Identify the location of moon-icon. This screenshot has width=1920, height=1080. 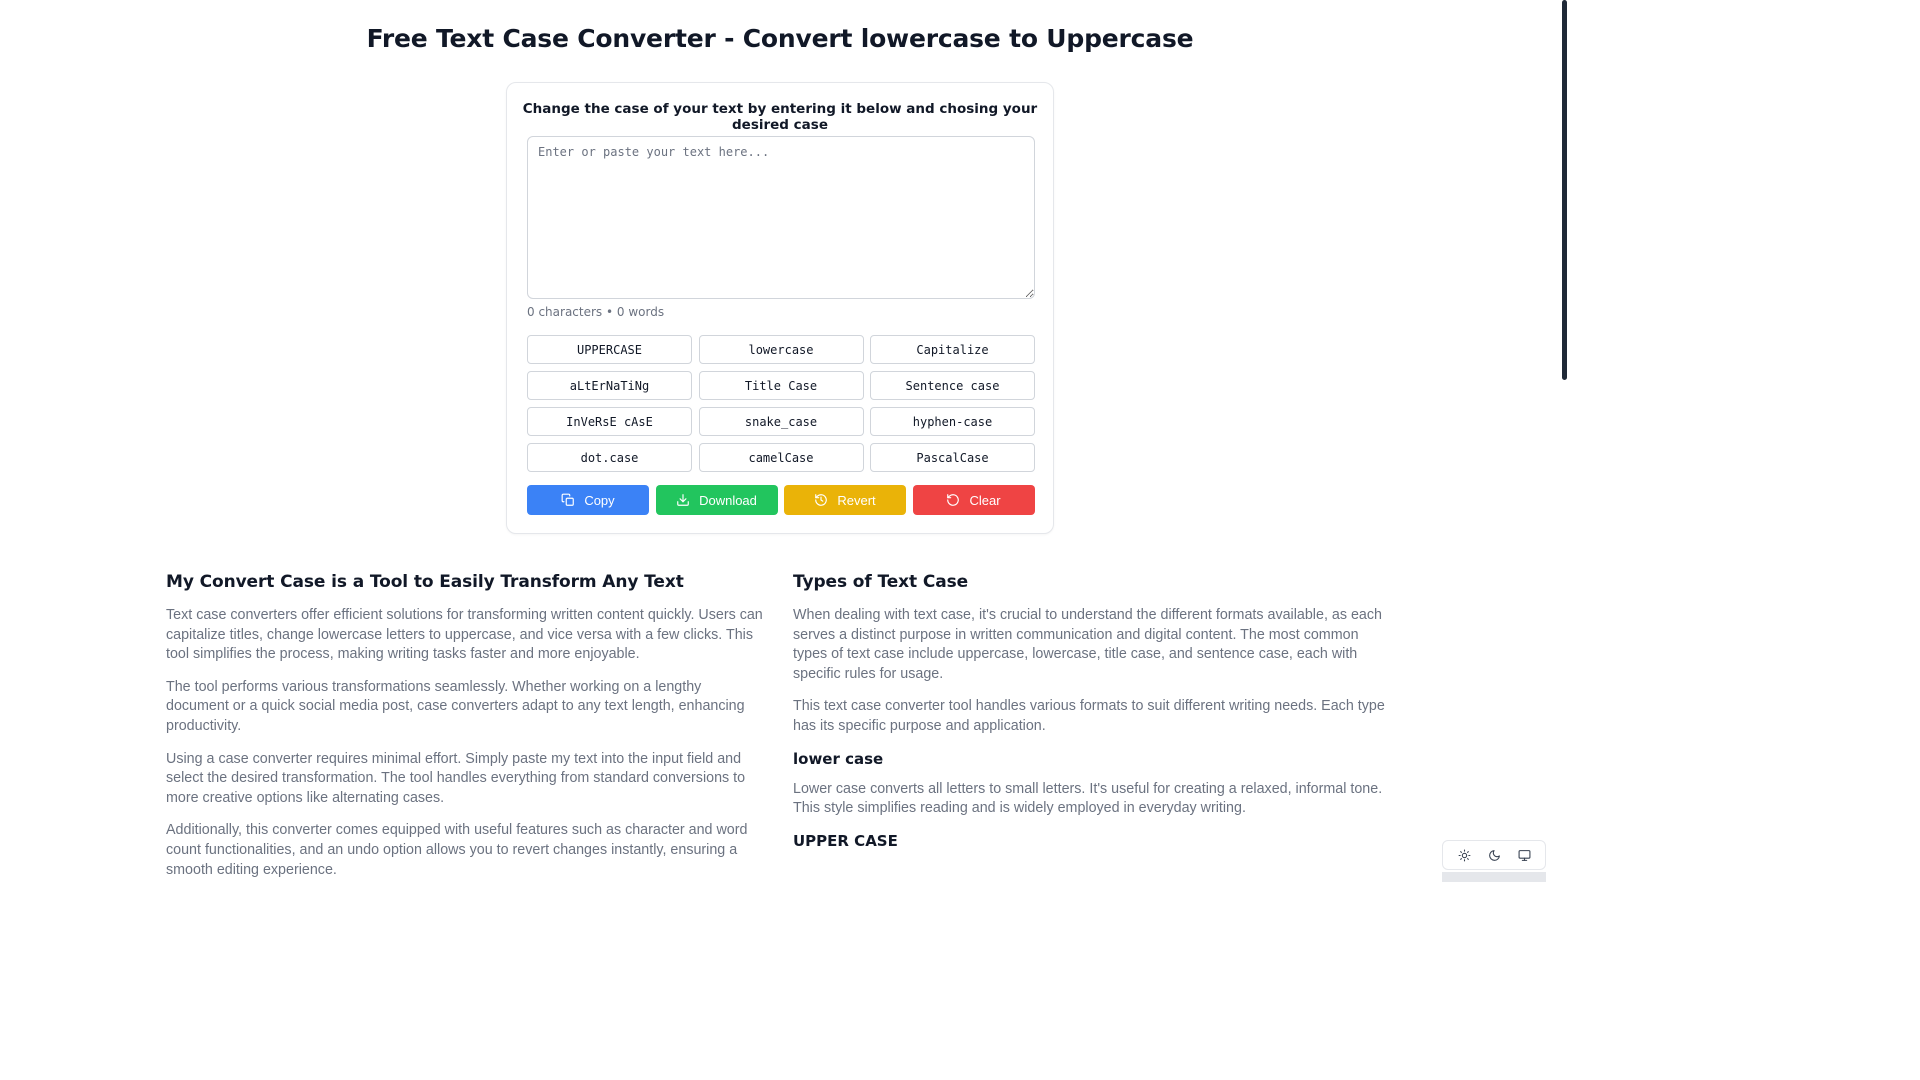
(1494, 855).